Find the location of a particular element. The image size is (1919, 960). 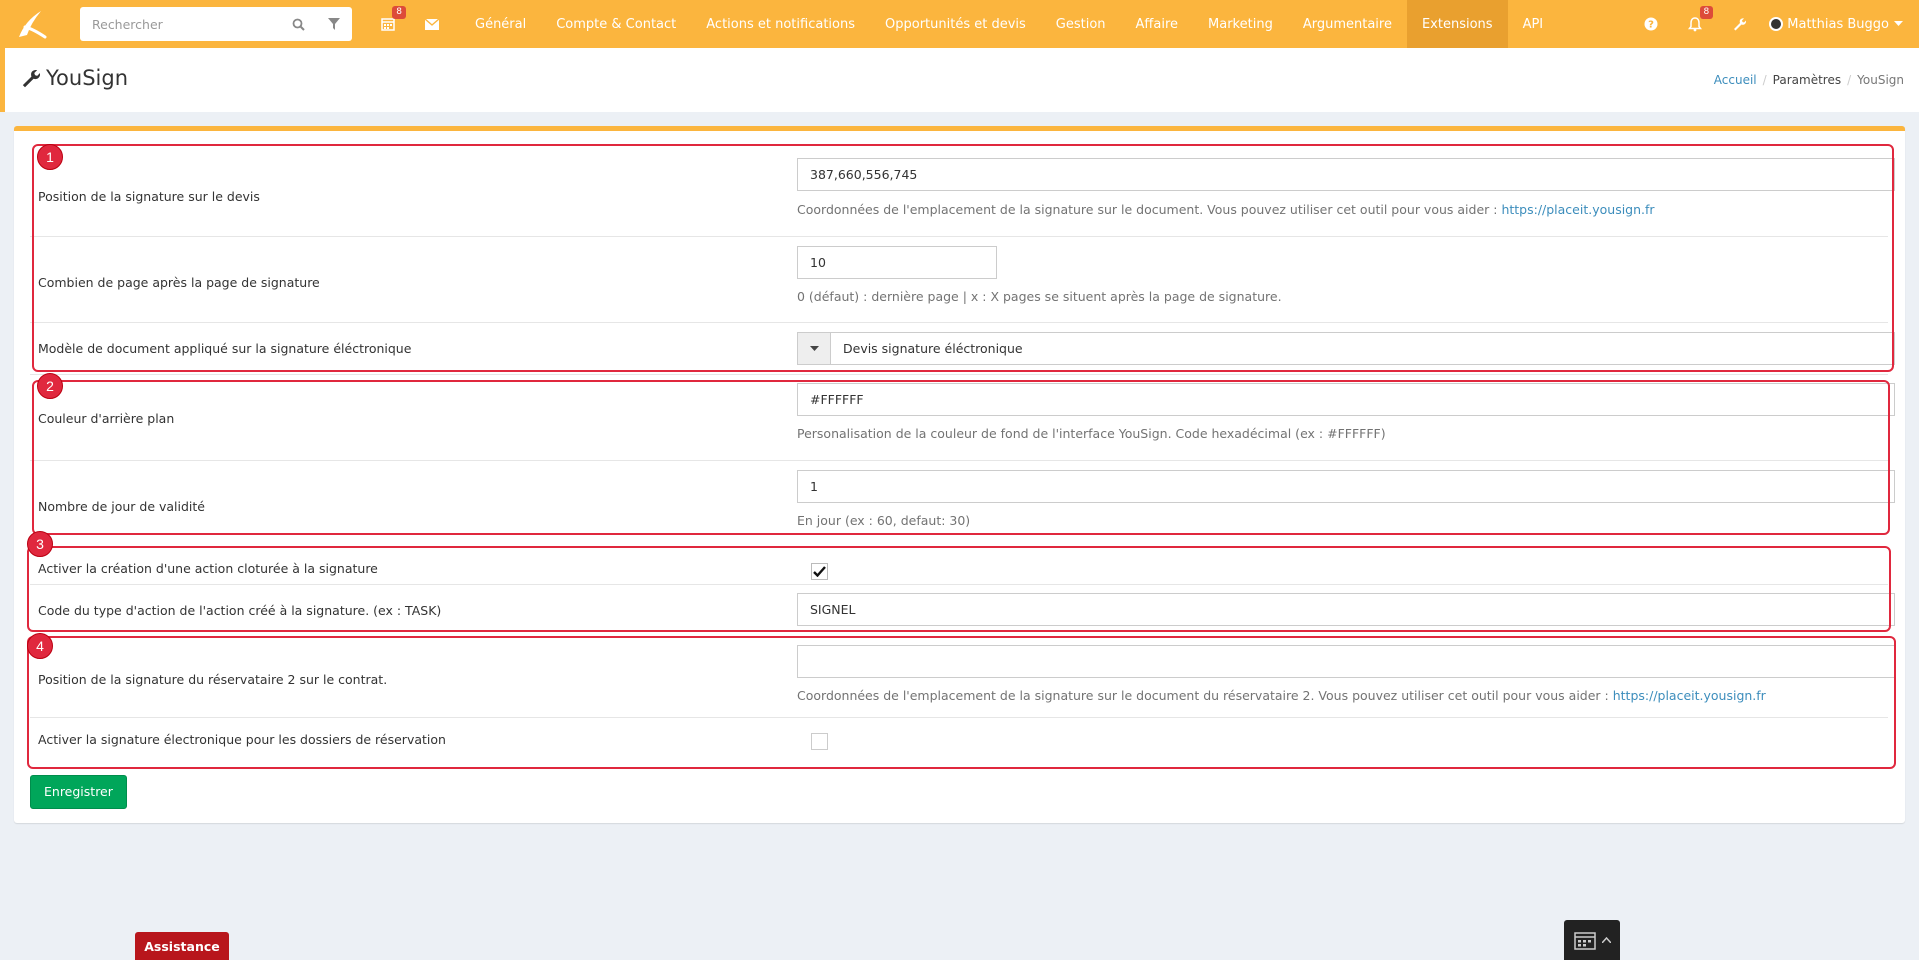

page-title: YouSign is located at coordinates (74, 78).